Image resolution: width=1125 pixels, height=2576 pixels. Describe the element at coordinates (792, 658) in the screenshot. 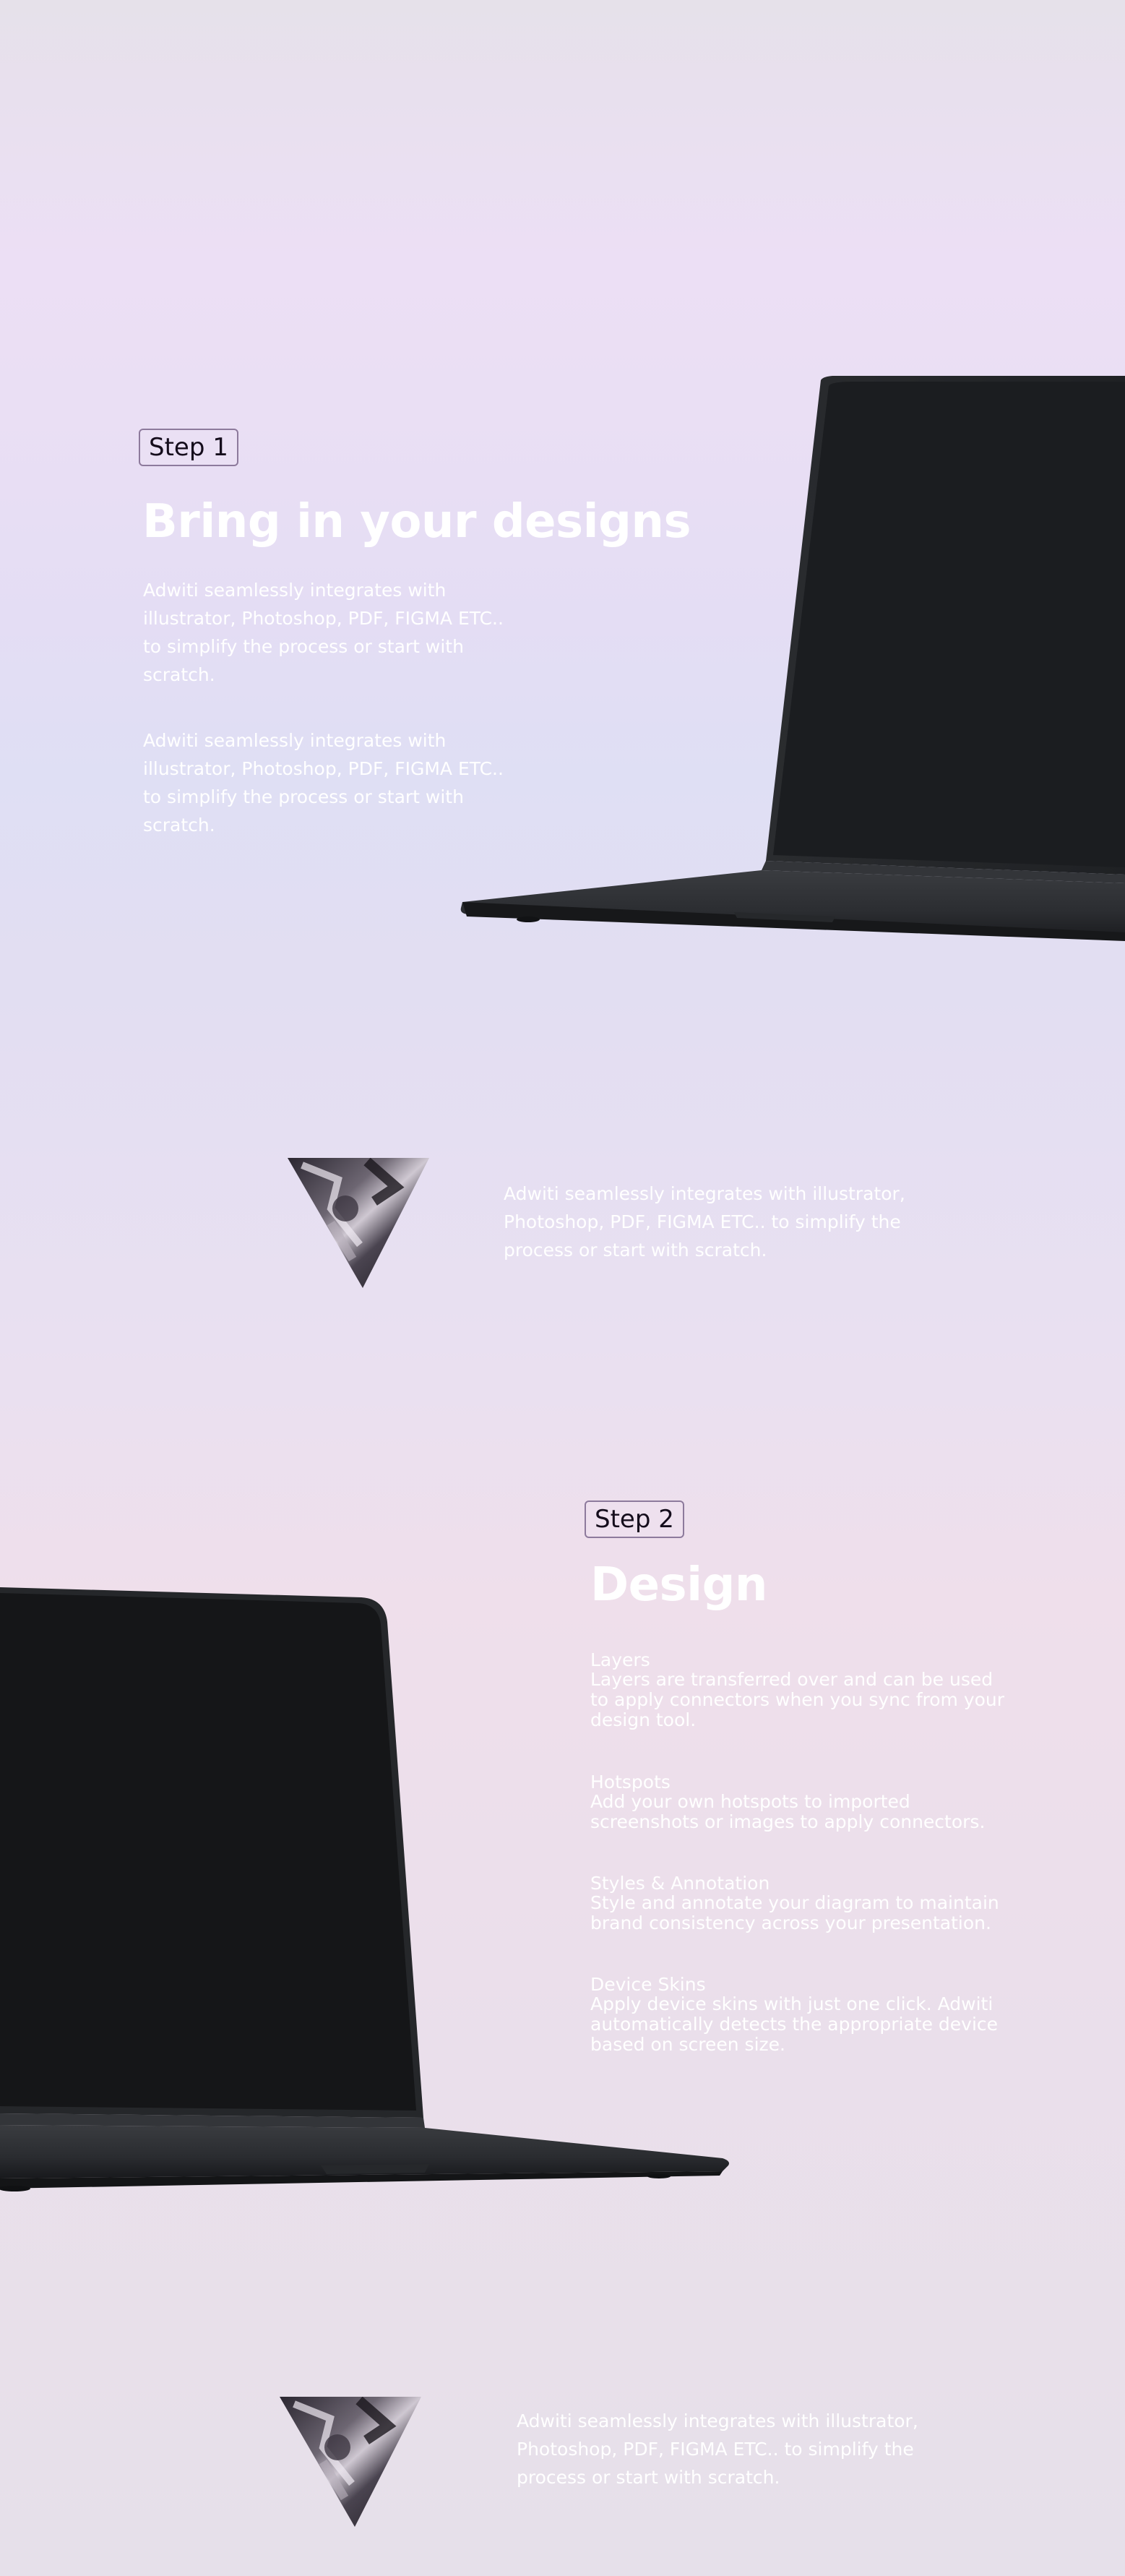

I see `laptop-mockup-right` at that location.